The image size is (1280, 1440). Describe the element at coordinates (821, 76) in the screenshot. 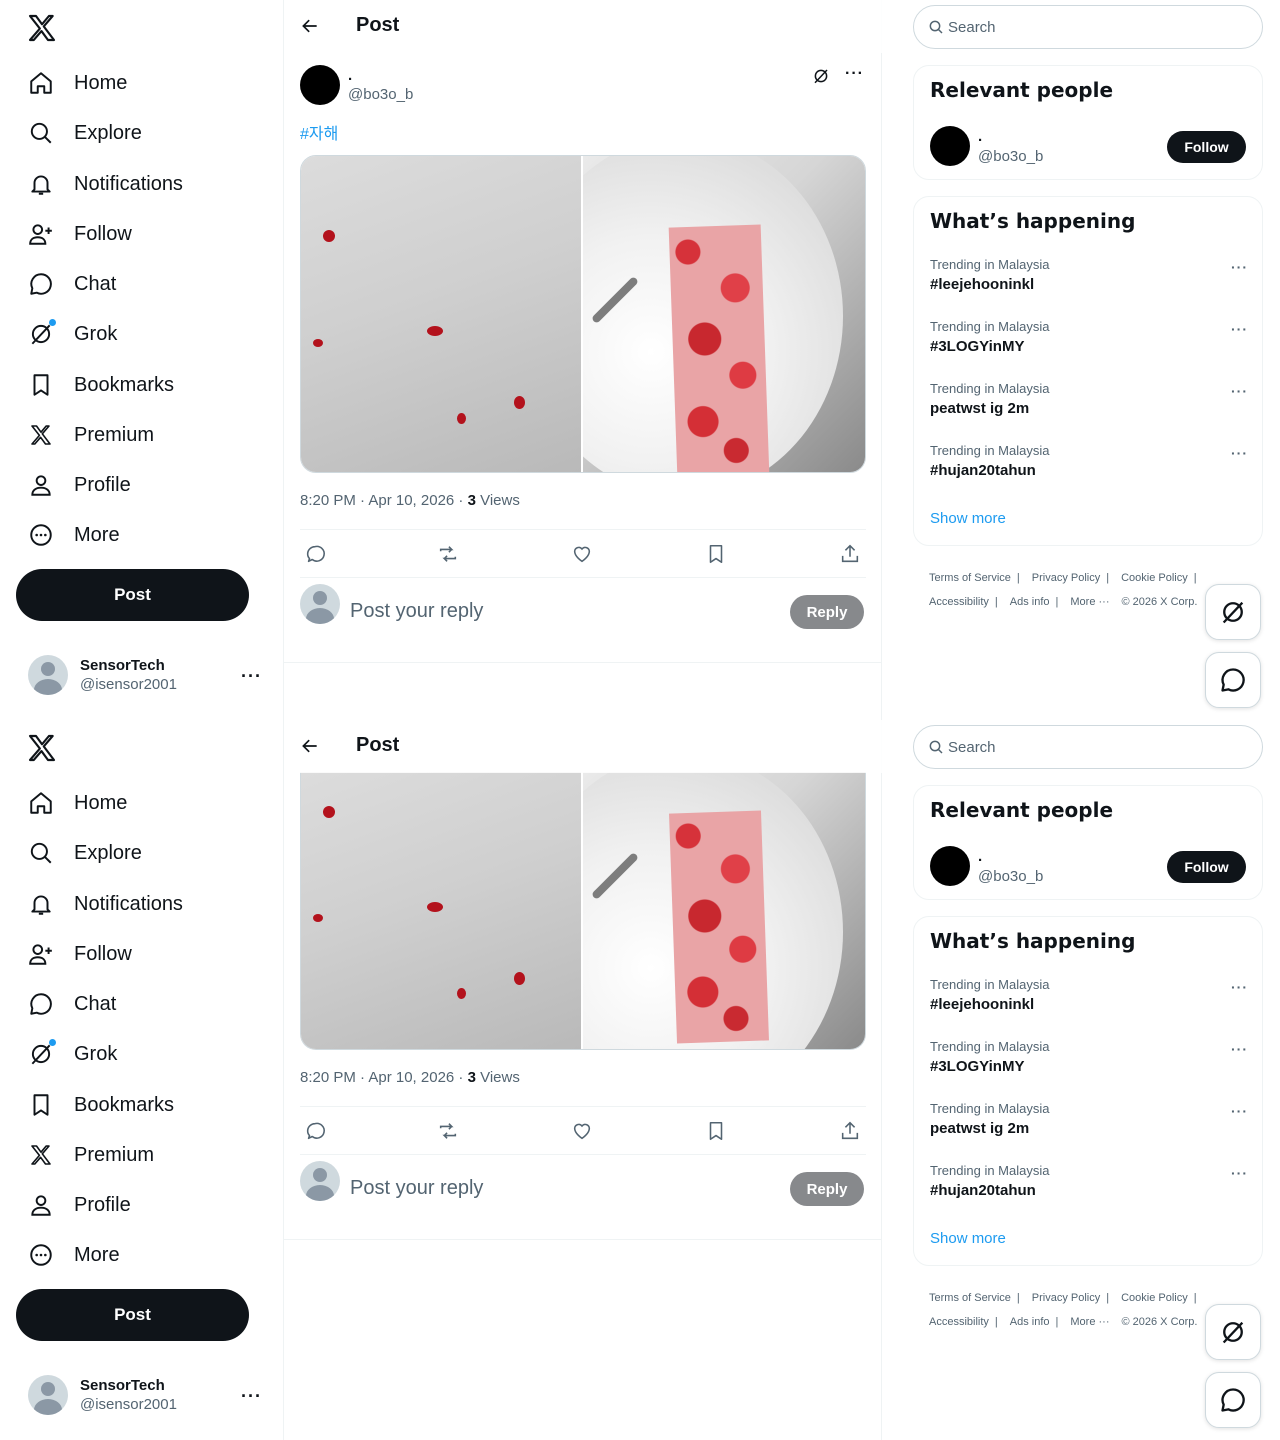

I see `grok-icon` at that location.